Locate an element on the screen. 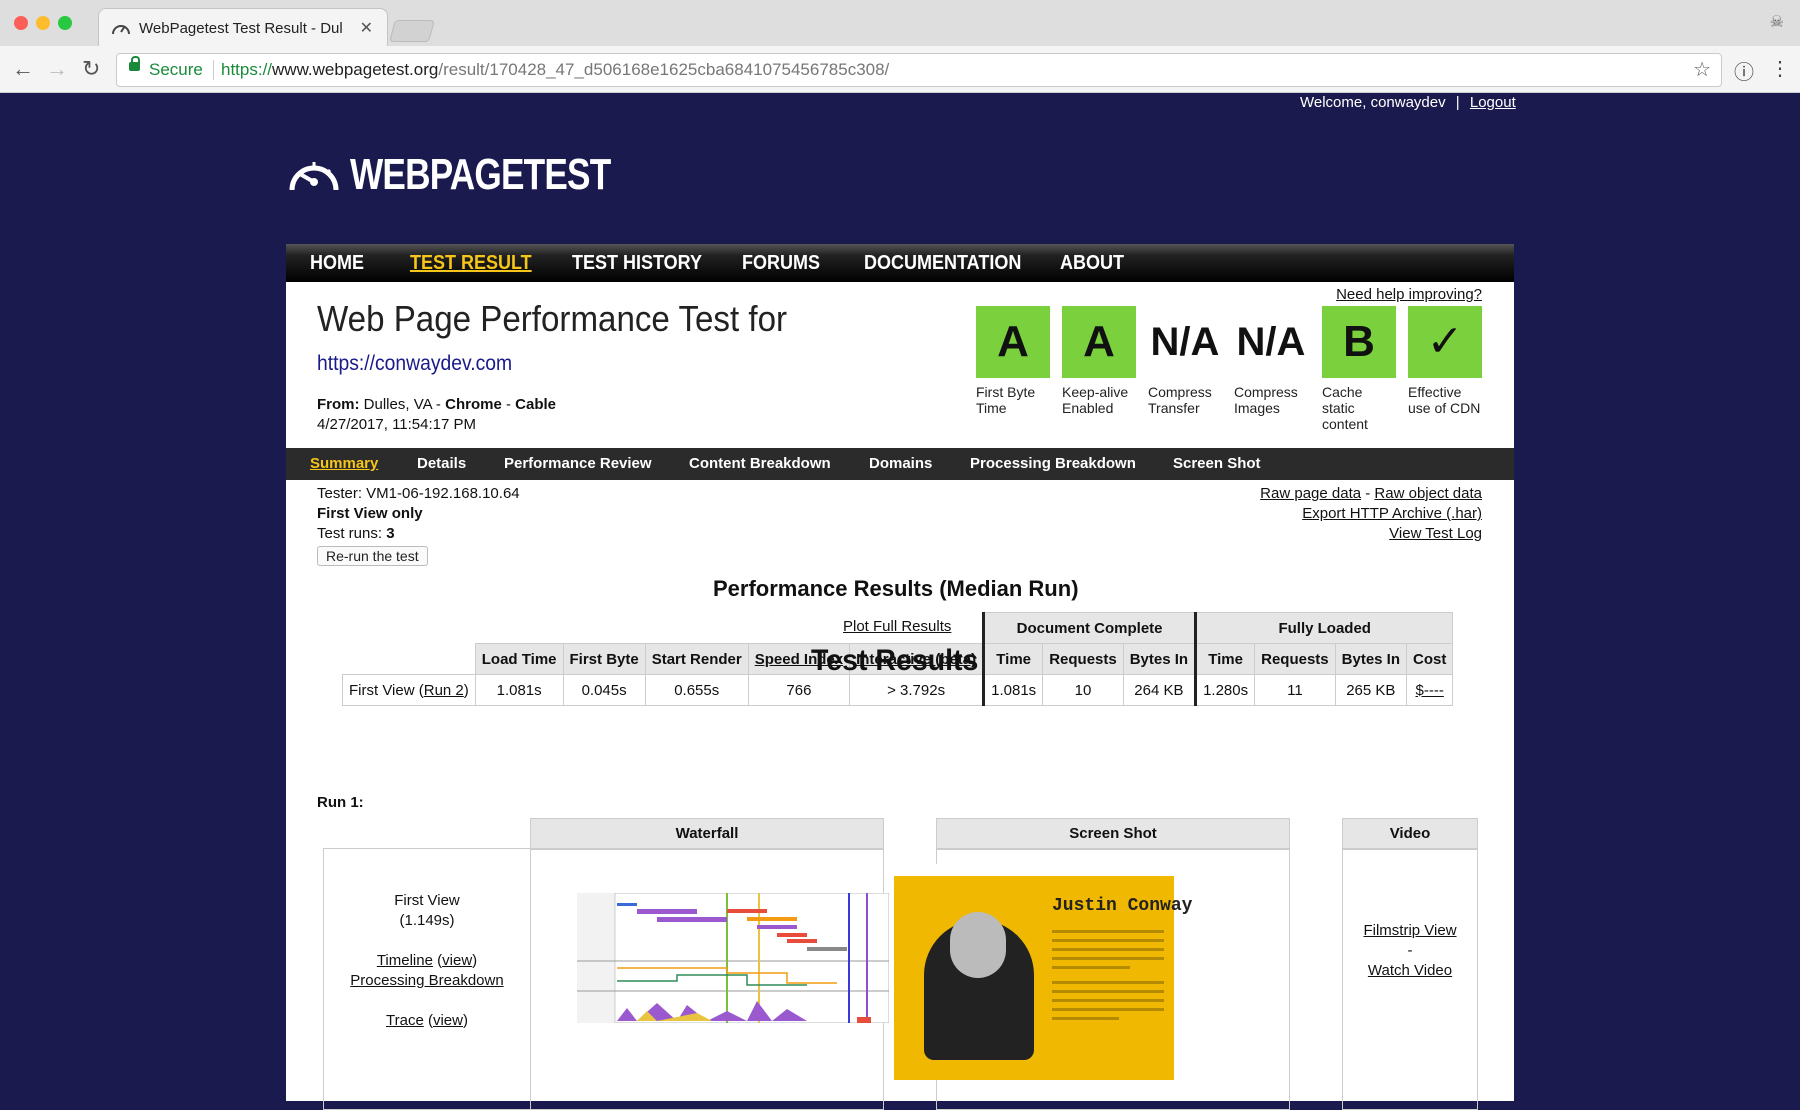 The width and height of the screenshot is (1800, 1110). webpagetest-logo: WEBPAGETEST is located at coordinates (448, 175).